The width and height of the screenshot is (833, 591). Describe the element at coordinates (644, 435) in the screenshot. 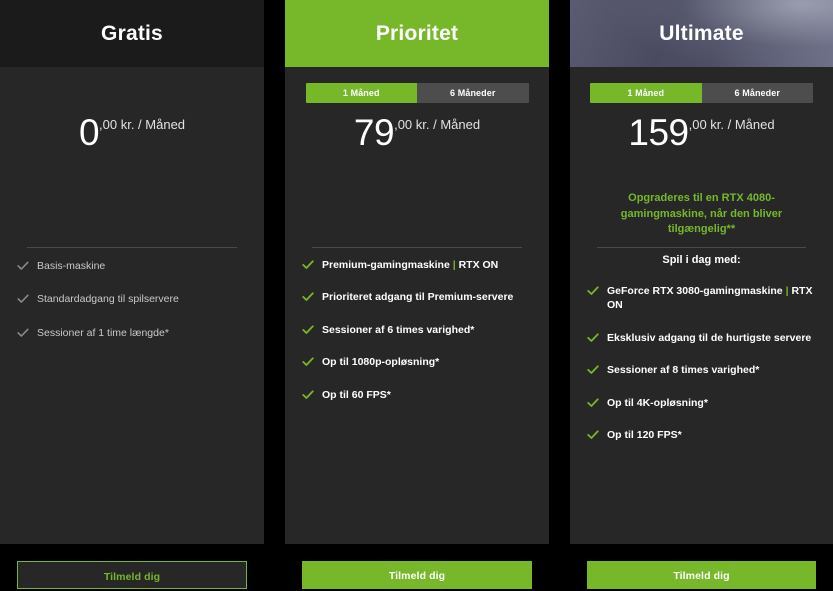

I see `feature-text: Op til 120 FPS*` at that location.